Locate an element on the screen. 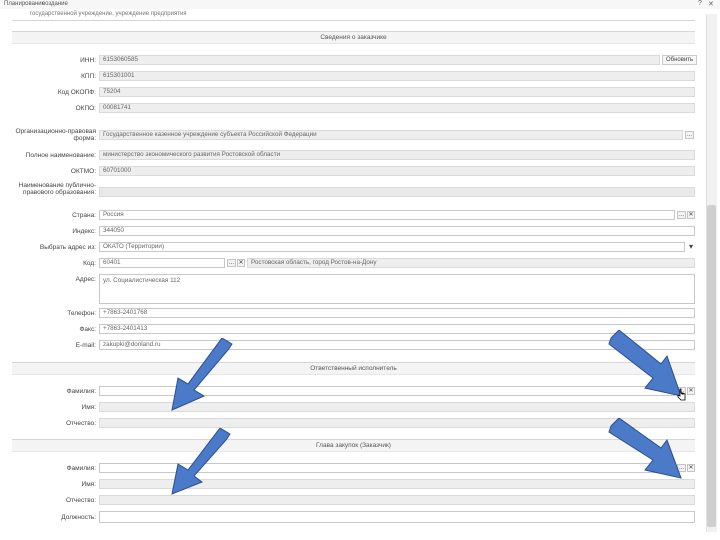  phone-label: Телефон: is located at coordinates (81, 313).